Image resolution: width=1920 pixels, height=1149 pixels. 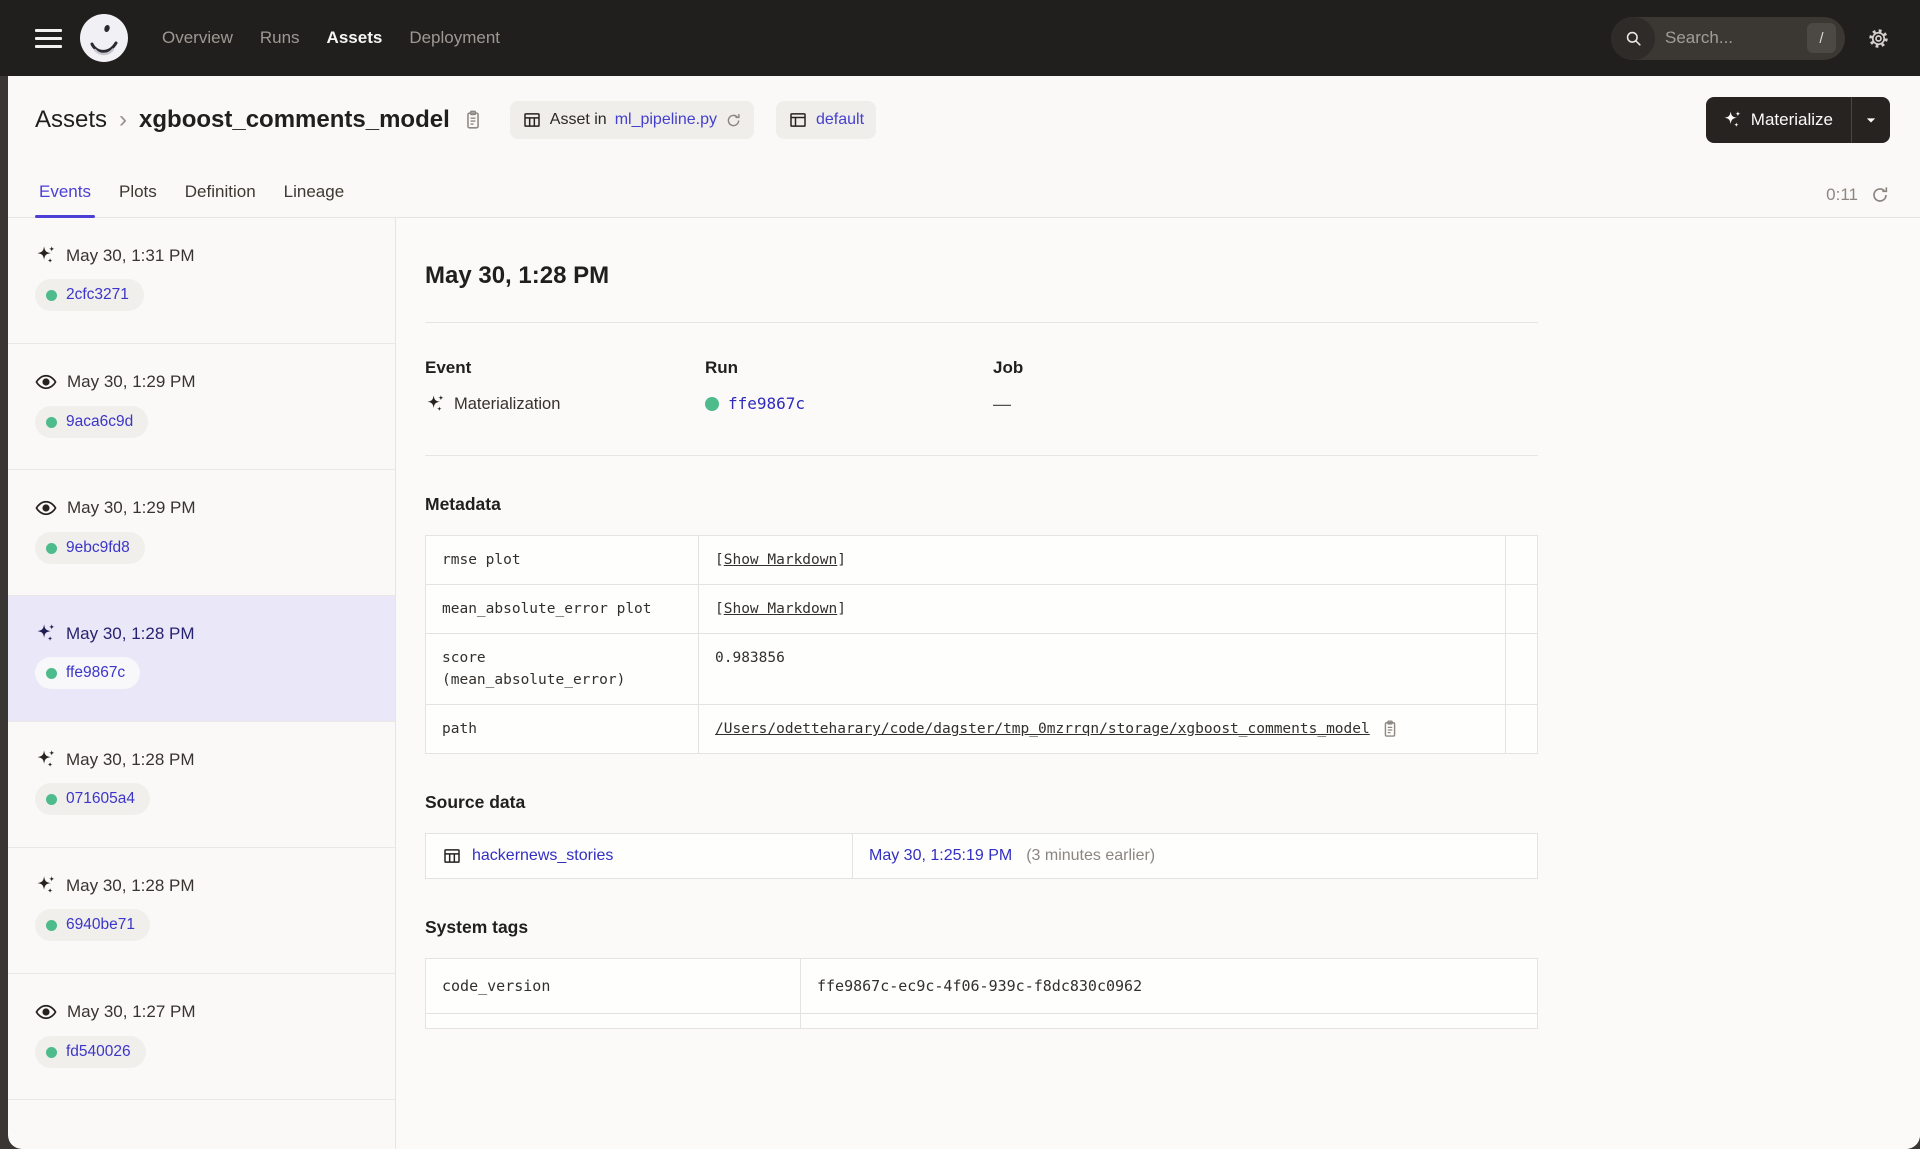 What do you see at coordinates (981, 1021) in the screenshot?
I see `table-row` at bounding box center [981, 1021].